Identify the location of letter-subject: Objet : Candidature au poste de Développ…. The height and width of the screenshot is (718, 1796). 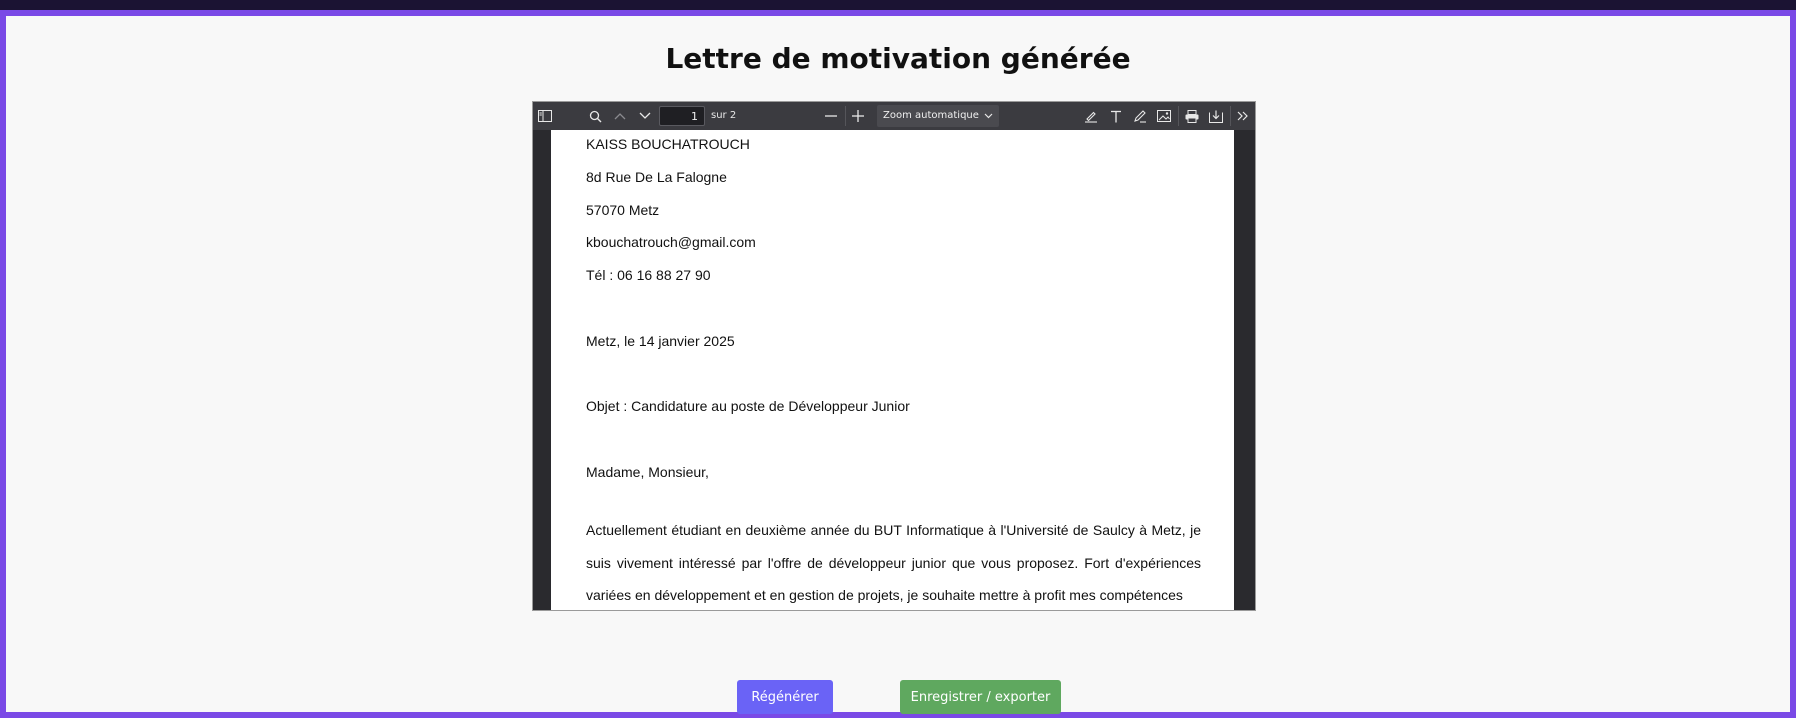
(748, 406).